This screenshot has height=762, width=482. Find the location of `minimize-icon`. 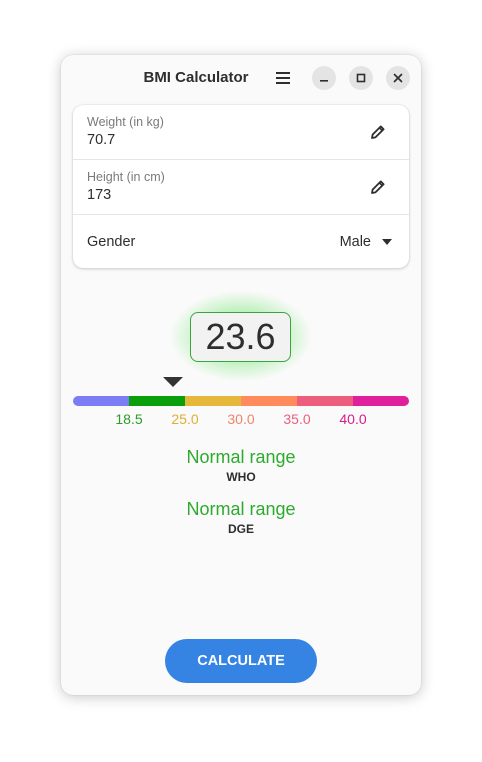

minimize-icon is located at coordinates (324, 81).